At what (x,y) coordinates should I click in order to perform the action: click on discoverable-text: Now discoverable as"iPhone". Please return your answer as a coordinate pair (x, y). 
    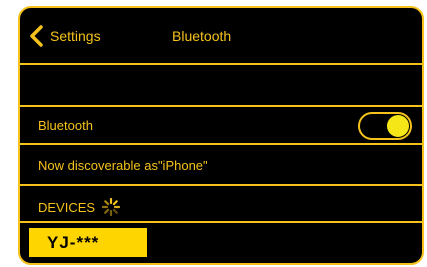
    Looking at the image, I should click on (123, 165).